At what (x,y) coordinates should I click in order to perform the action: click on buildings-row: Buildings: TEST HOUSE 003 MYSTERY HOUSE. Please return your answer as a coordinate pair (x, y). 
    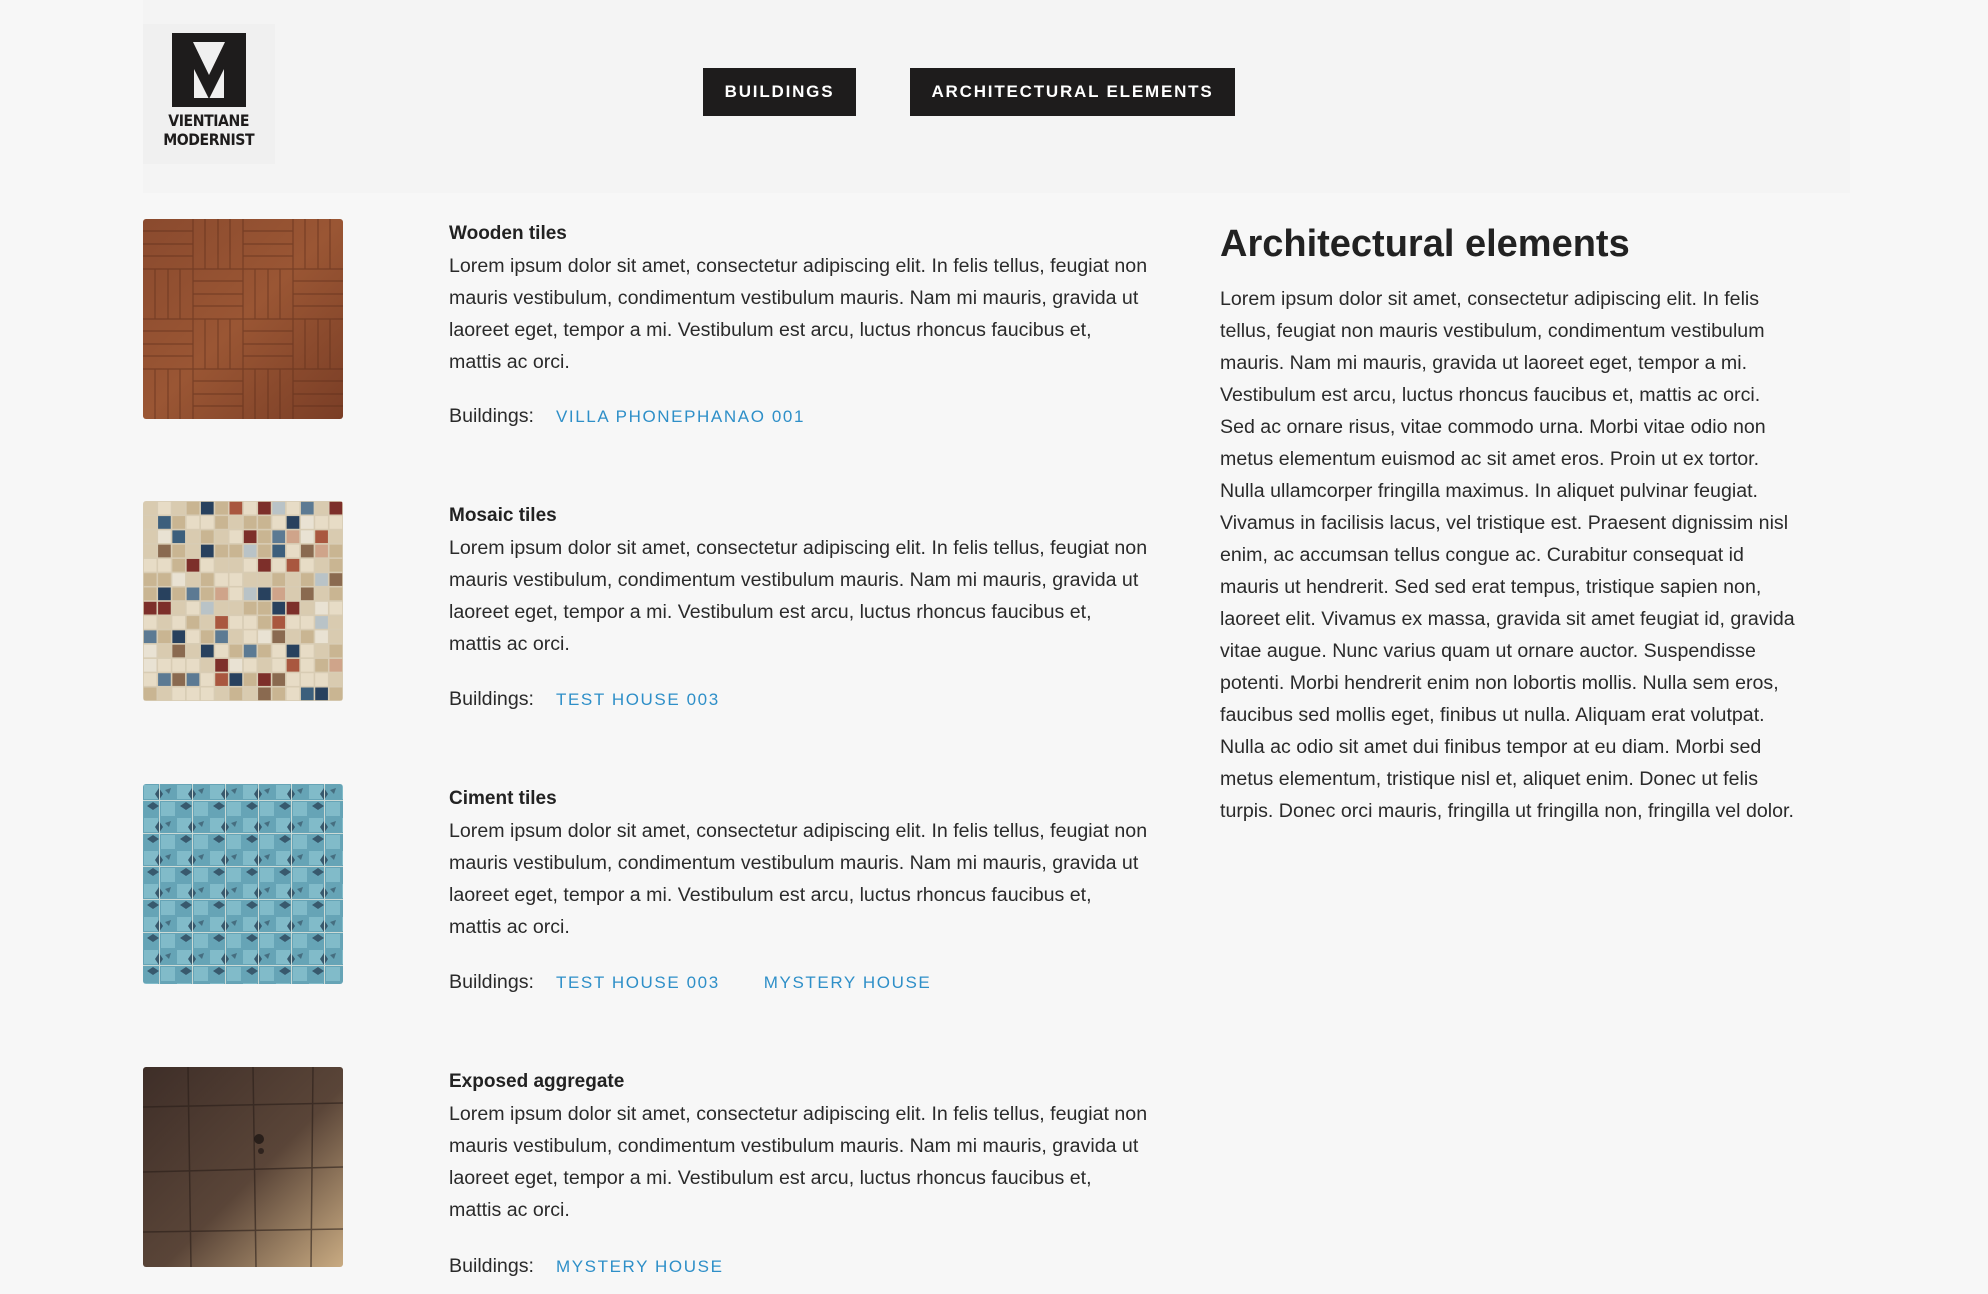
    Looking at the image, I should click on (712, 982).